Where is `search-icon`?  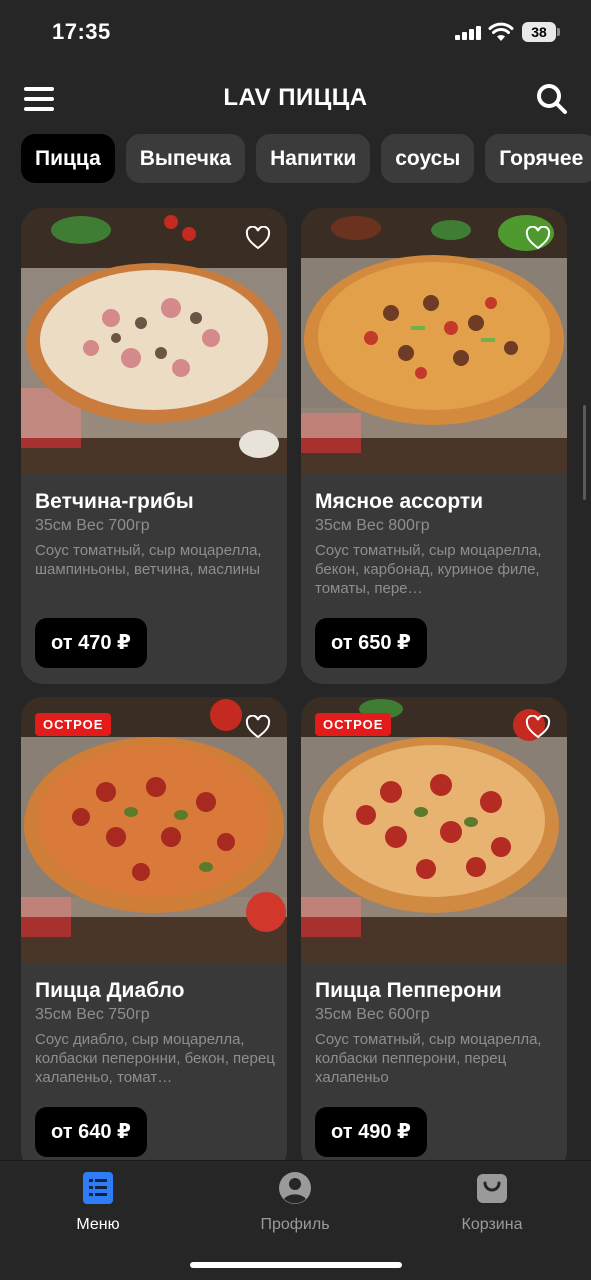 search-icon is located at coordinates (552, 99).